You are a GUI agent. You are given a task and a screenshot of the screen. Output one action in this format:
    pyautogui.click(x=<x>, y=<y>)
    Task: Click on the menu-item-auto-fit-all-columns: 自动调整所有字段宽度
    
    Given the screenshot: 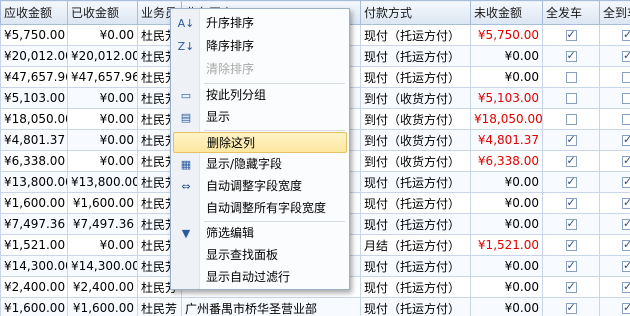 What is the action you would take?
    pyautogui.click(x=260, y=208)
    